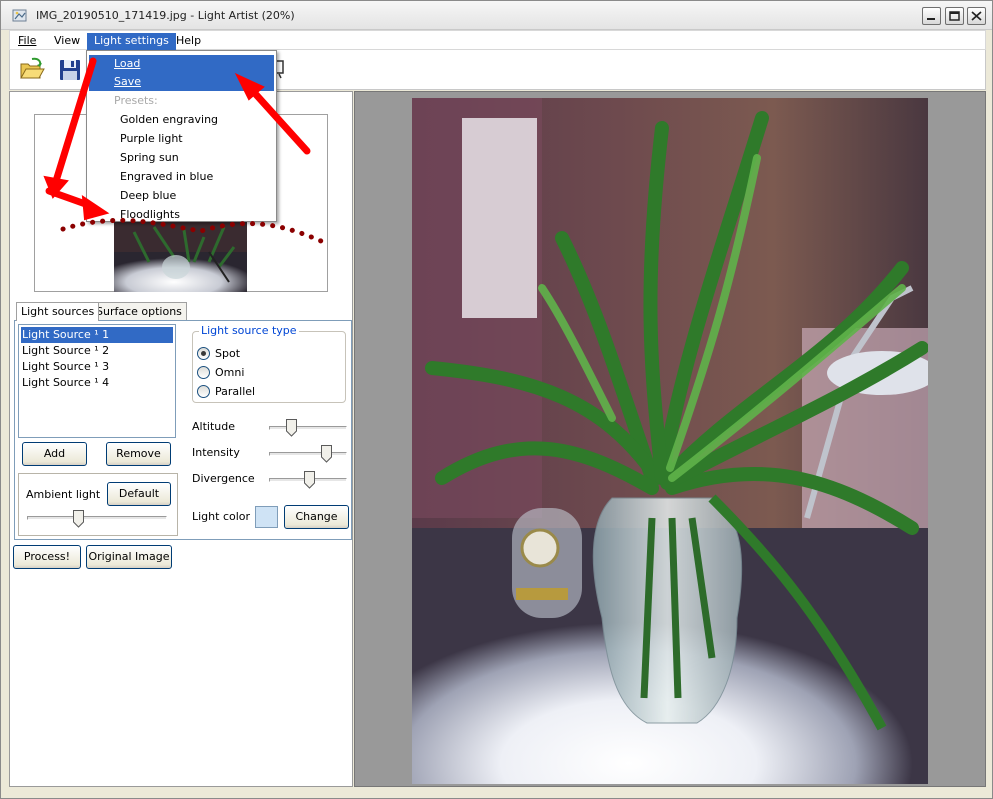  I want to click on radio-omni-label: Omni, so click(230, 372).